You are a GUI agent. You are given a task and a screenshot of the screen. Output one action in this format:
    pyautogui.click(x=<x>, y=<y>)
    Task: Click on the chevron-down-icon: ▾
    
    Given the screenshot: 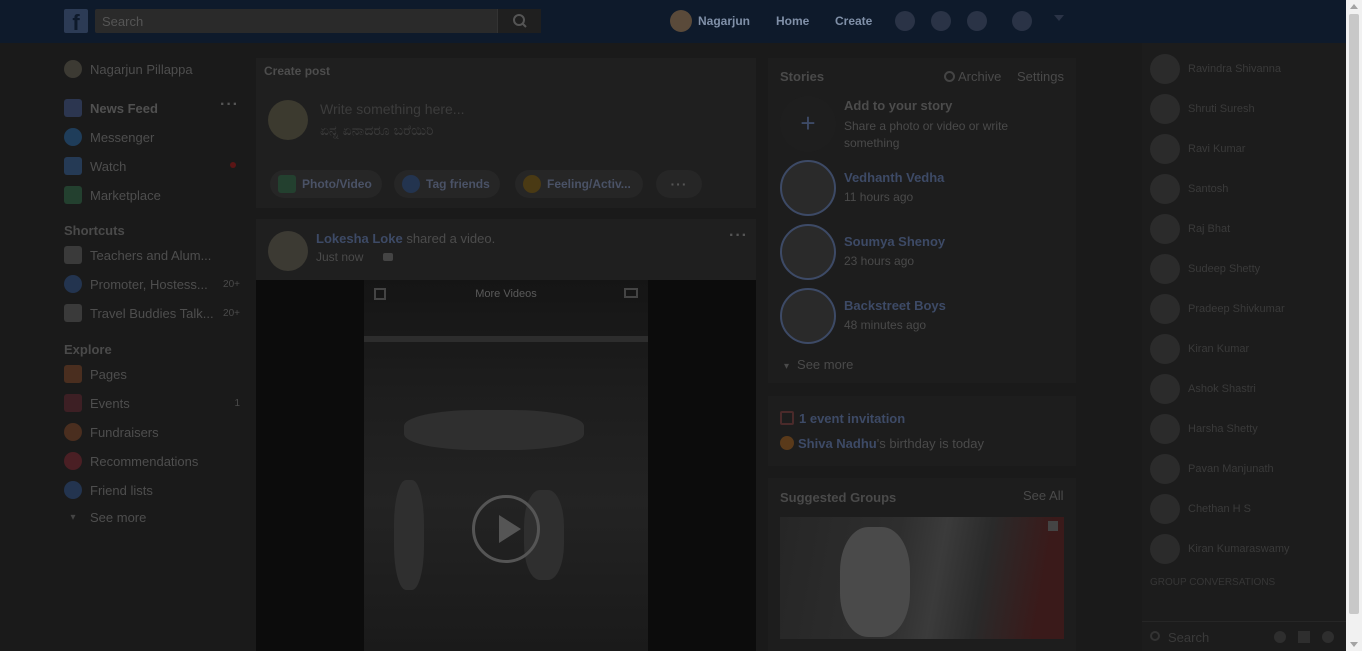 What is the action you would take?
    pyautogui.click(x=787, y=366)
    